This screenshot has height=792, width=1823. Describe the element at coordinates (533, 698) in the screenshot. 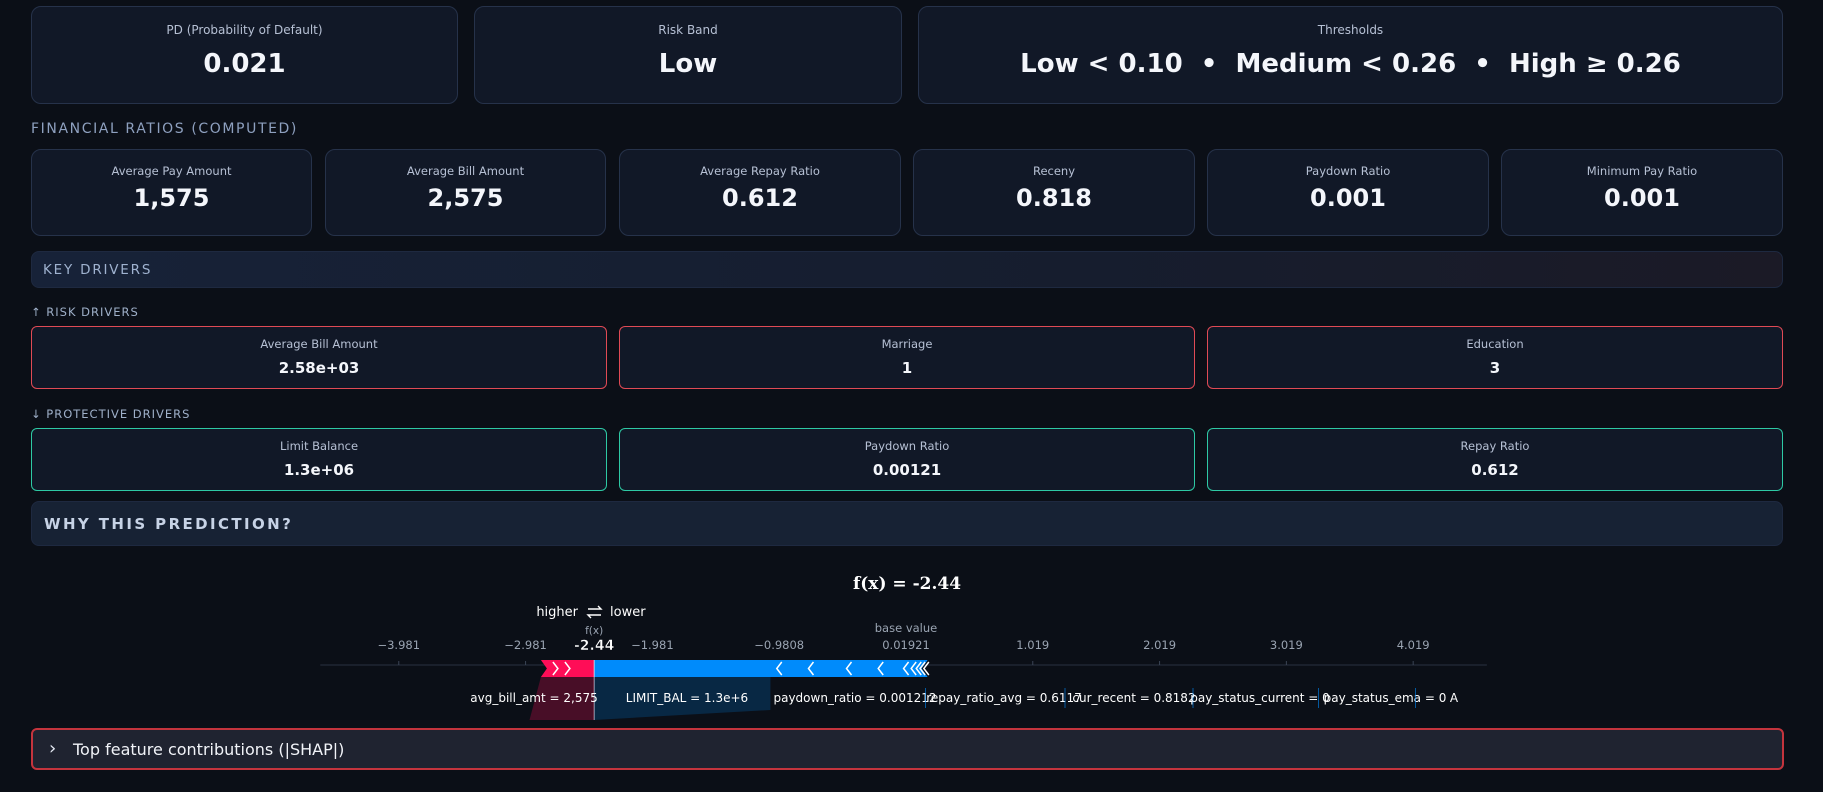

I see `feature-label: avg_bill_amt = 2,575` at that location.